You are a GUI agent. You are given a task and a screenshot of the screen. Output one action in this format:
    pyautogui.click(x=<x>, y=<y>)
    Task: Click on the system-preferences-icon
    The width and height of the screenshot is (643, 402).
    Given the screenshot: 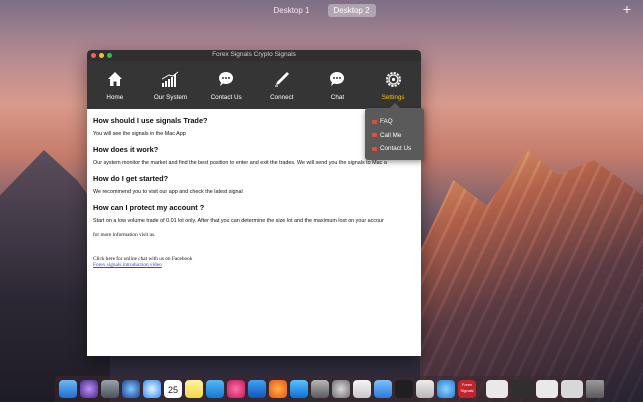 What is the action you would take?
    pyautogui.click(x=320, y=389)
    